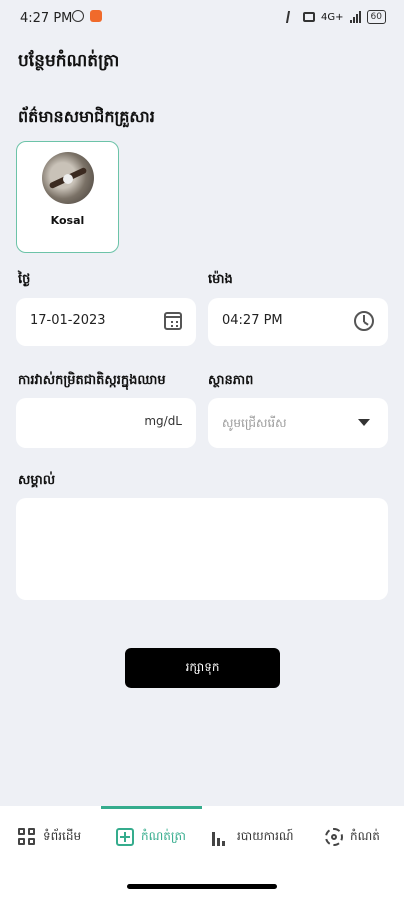 This screenshot has width=404, height=900. What do you see at coordinates (173, 321) in the screenshot?
I see `calendar-icon` at bounding box center [173, 321].